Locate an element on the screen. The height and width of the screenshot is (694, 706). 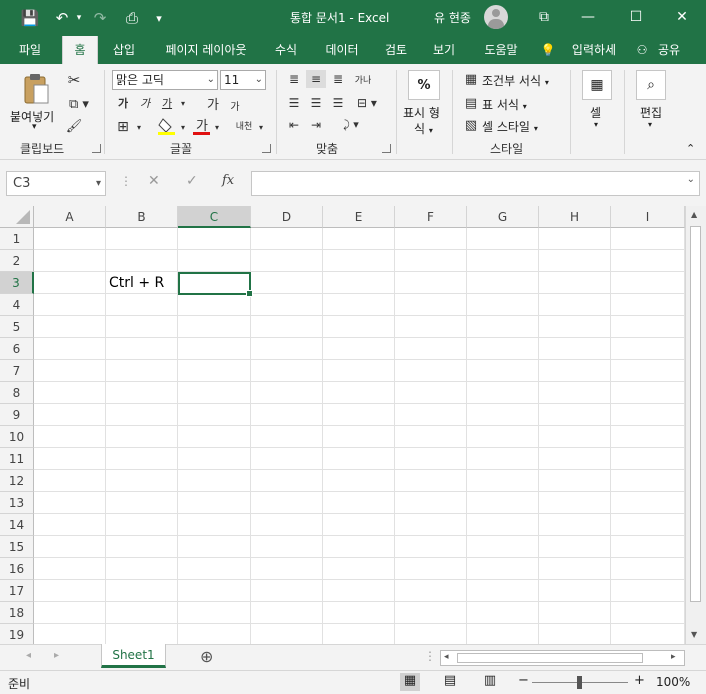
number-format-label-line2: 식 ▾ is located at coordinates (423, 128).